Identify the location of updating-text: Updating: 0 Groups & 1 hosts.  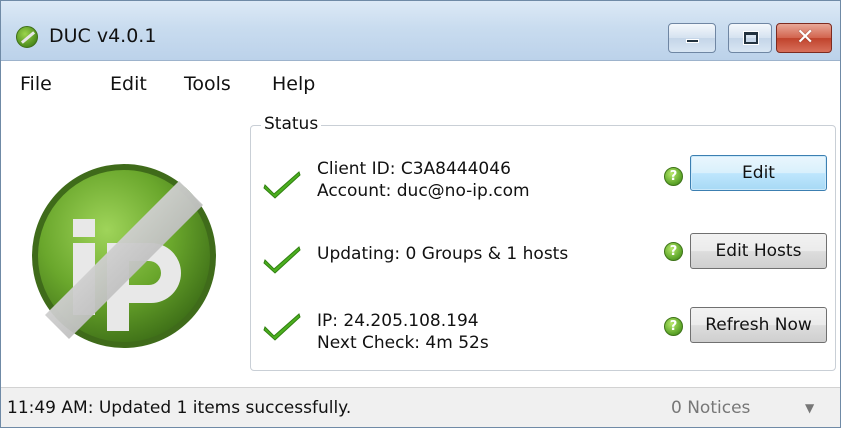
(443, 254).